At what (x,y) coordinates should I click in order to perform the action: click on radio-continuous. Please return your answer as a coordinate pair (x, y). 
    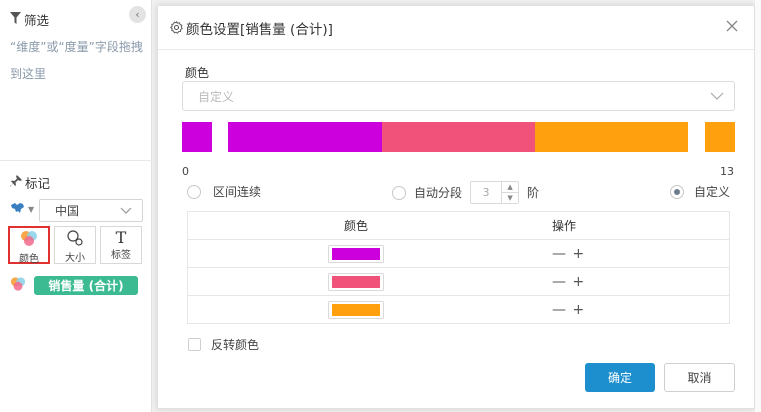
    Looking at the image, I should click on (194, 191).